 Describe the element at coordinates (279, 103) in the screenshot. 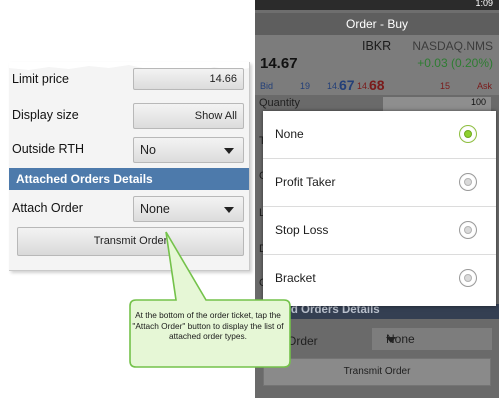

I see `quantity-label: Quantity` at that location.